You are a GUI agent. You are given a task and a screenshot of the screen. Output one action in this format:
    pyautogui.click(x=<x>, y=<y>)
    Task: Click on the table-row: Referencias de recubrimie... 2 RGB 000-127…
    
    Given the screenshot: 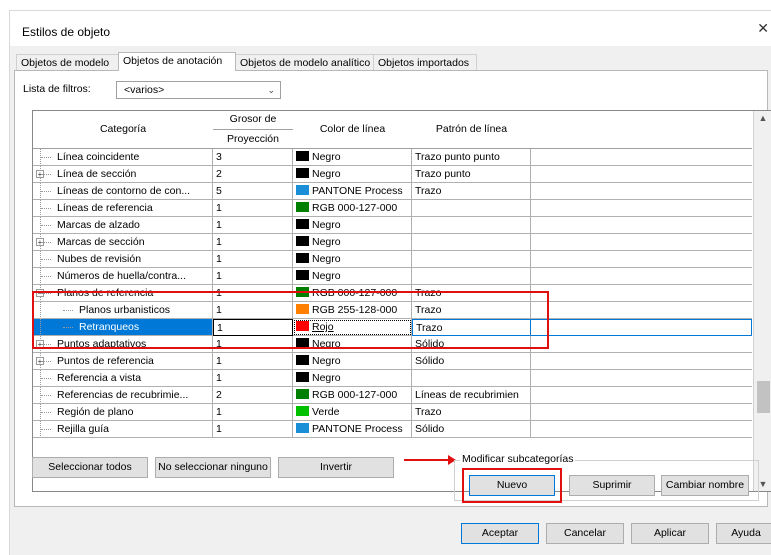 What is the action you would take?
    pyautogui.click(x=392, y=395)
    